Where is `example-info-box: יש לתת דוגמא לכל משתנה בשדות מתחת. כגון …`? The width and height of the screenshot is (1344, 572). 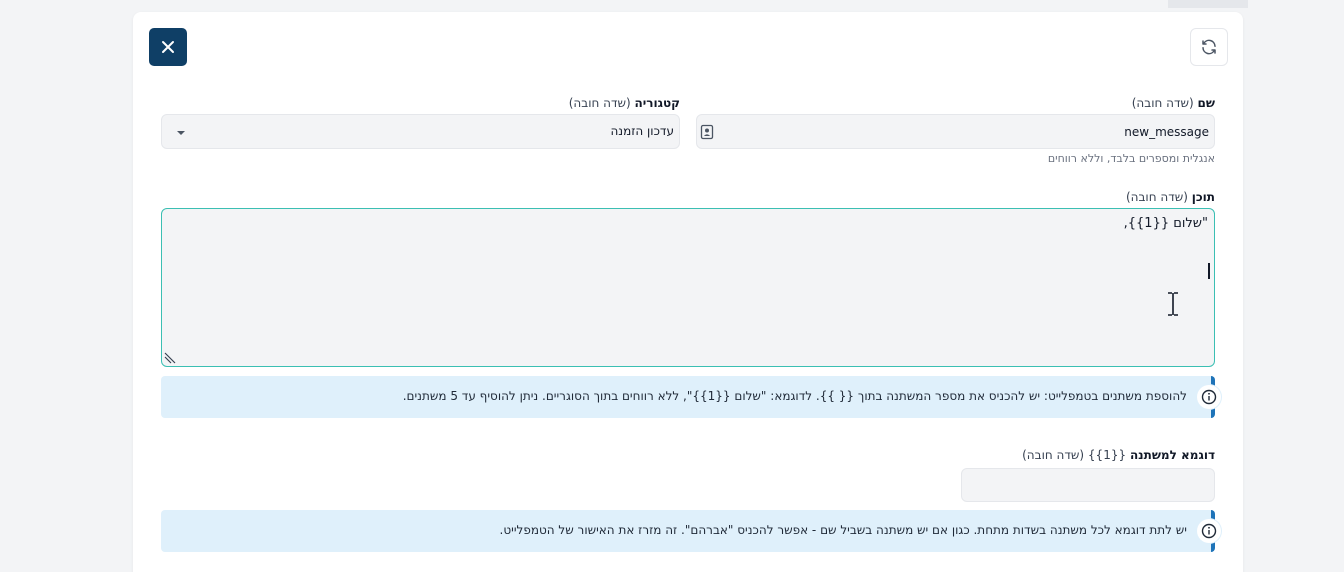 example-info-box: יש לתת דוגמא לכל משתנה בשדות מתחת. כגון … is located at coordinates (691, 531).